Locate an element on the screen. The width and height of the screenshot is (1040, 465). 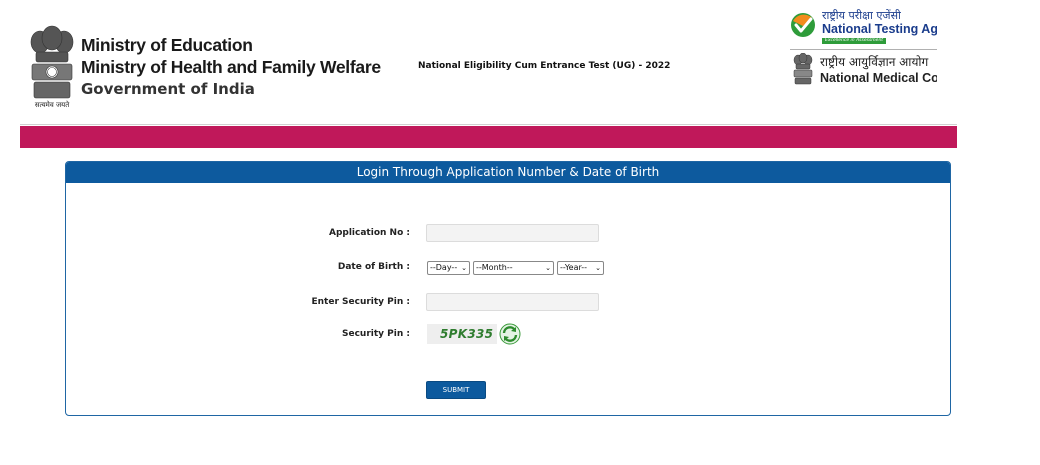
emblem-motto: सत्यमेव जयते is located at coordinates (52, 105).